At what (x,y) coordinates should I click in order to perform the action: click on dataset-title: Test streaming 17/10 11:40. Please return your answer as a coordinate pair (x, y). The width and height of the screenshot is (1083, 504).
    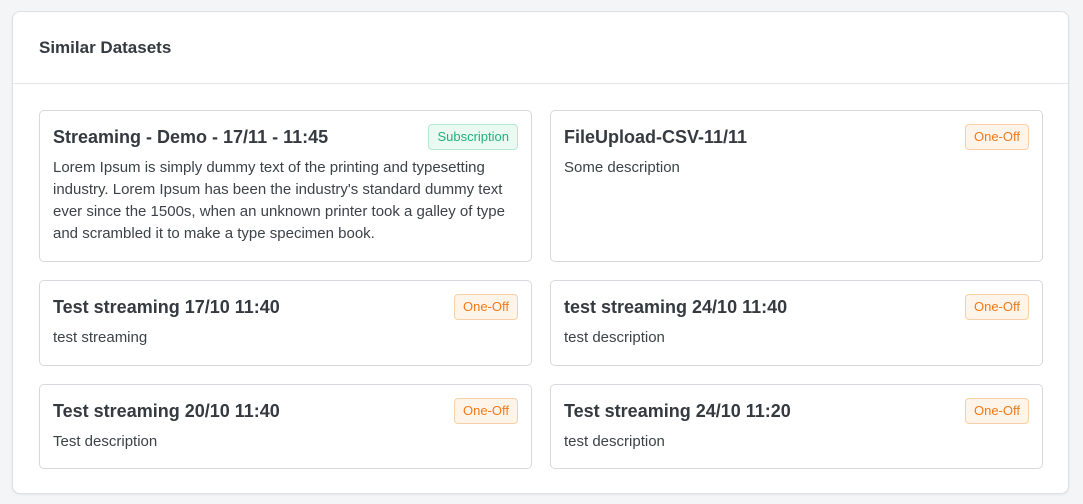
    Looking at the image, I should click on (166, 307).